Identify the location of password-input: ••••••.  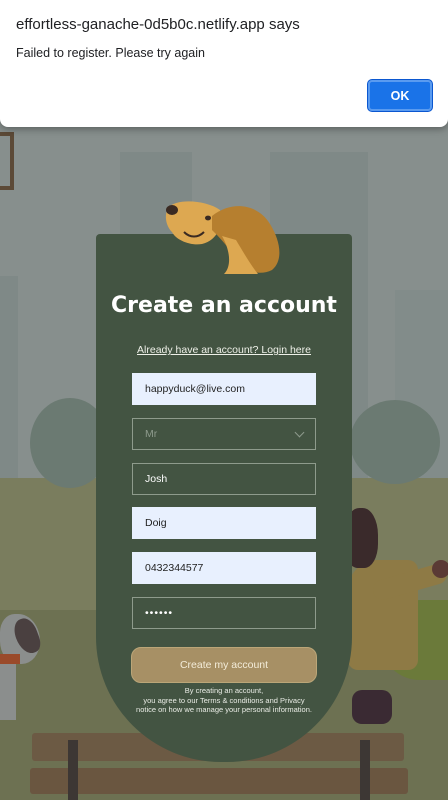
(224, 613).